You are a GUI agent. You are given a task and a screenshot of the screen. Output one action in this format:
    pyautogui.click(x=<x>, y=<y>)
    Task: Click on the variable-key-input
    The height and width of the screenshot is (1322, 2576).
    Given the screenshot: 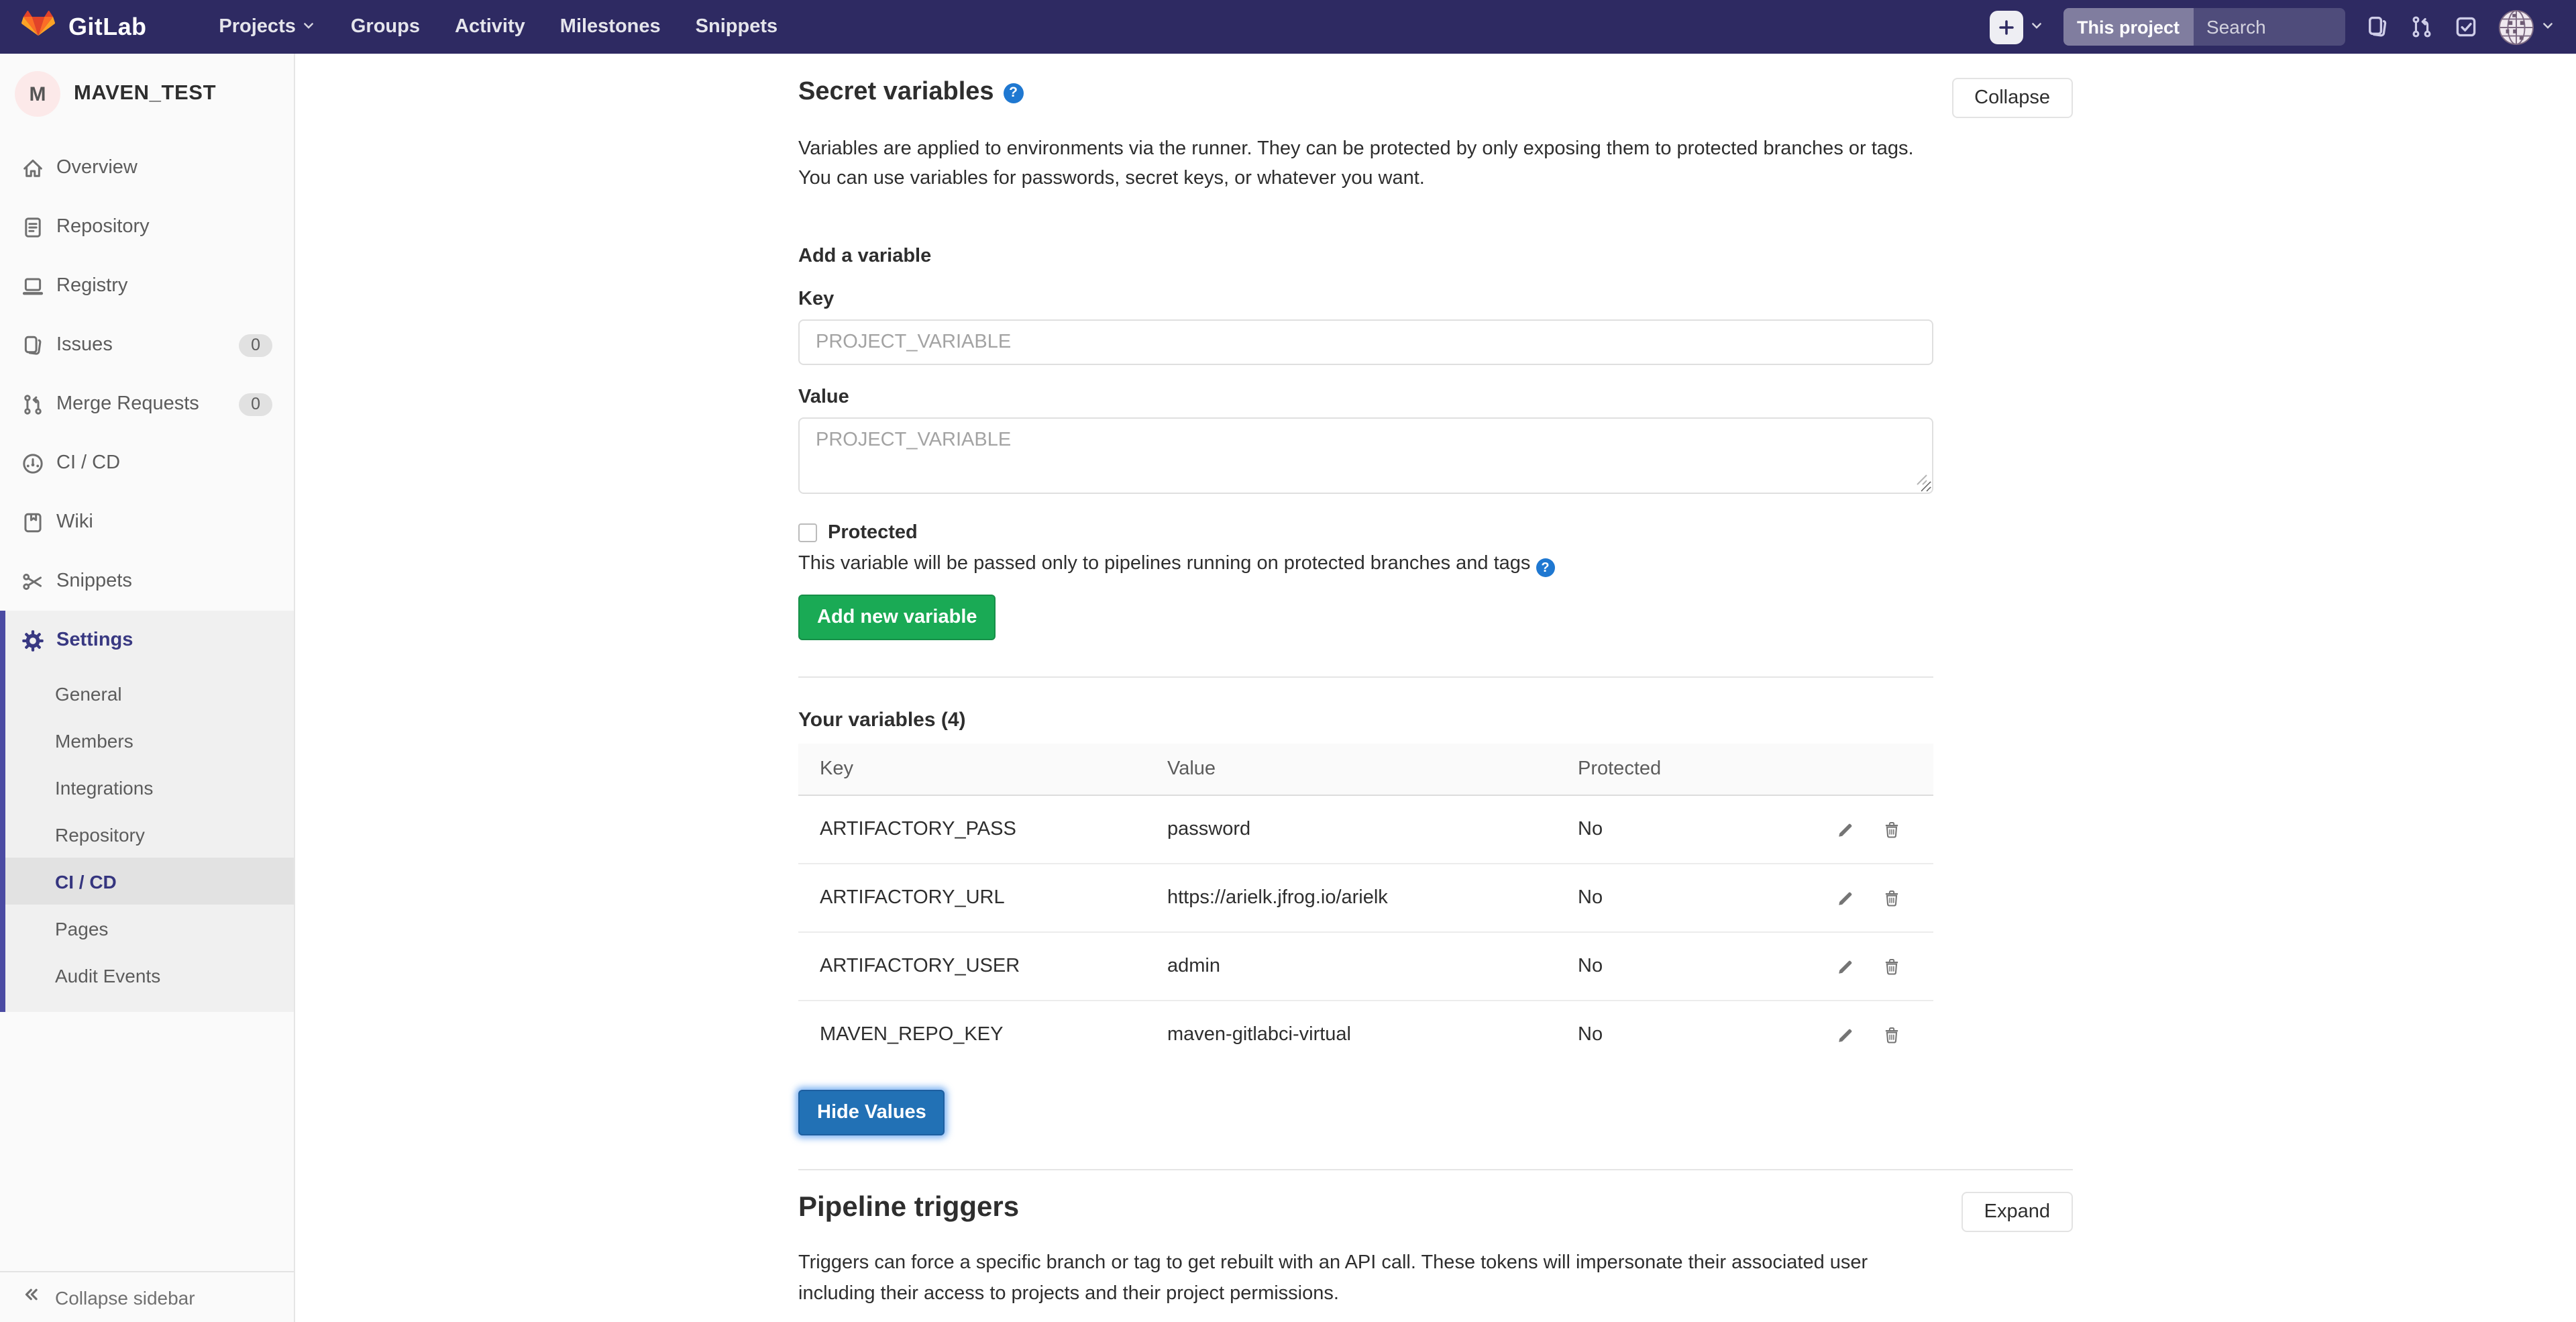 What is the action you would take?
    pyautogui.click(x=1365, y=342)
    